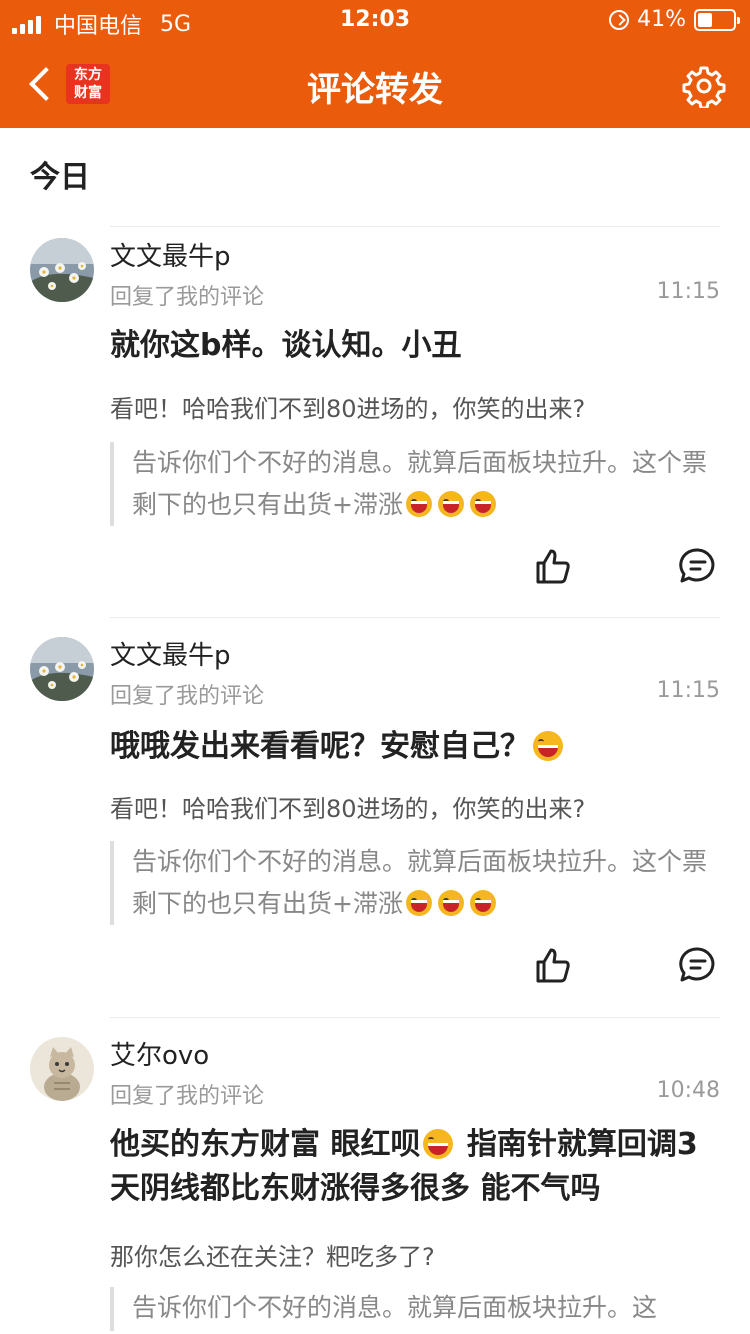 The width and height of the screenshot is (750, 1334). Describe the element at coordinates (661, 19) in the screenshot. I see `battery-percent: 41%` at that location.